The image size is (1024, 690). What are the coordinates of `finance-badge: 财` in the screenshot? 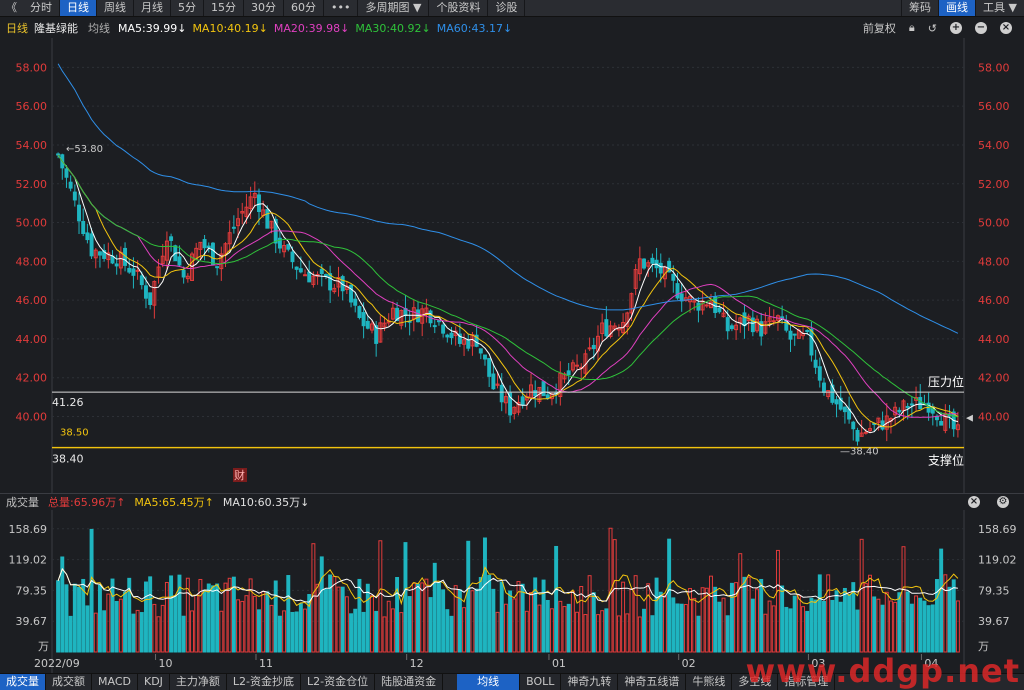 It's located at (240, 475).